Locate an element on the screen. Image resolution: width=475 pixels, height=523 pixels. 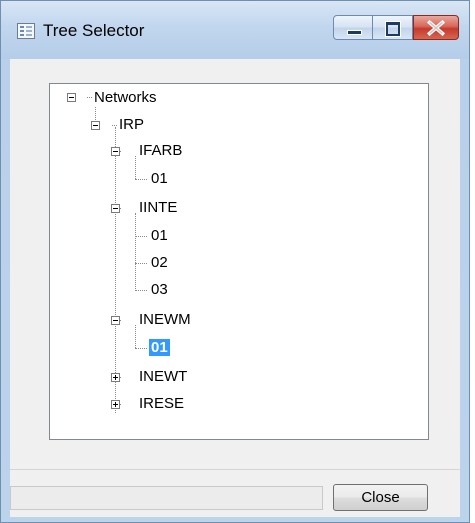
collapse-inewm-icon is located at coordinates (115, 320).